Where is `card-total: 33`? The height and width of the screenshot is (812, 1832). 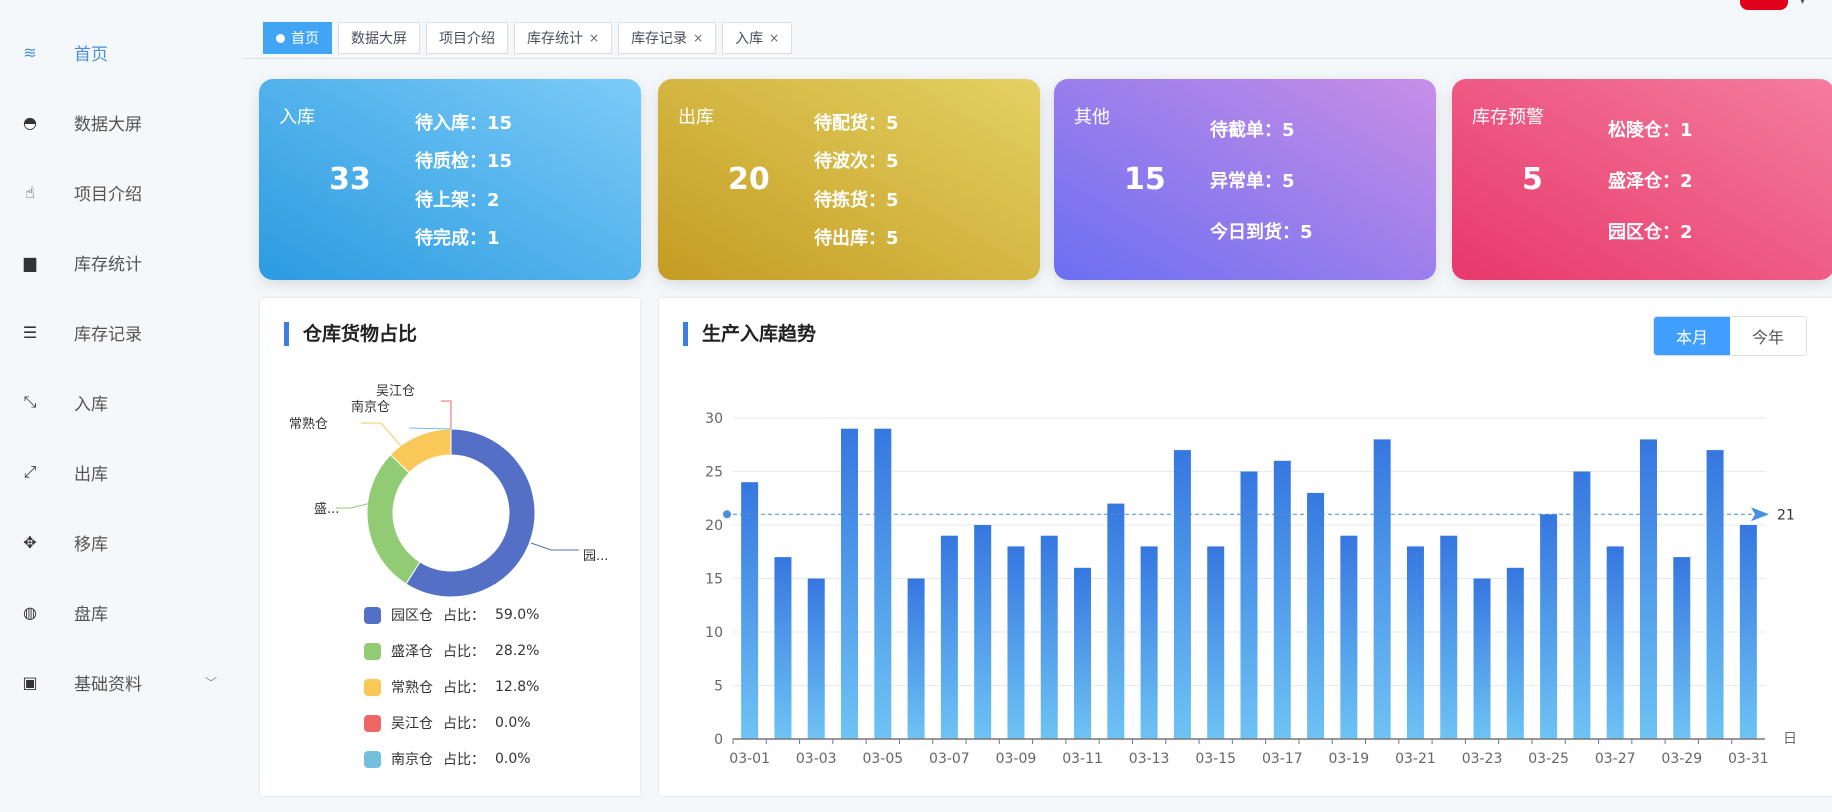
card-total: 33 is located at coordinates (350, 179).